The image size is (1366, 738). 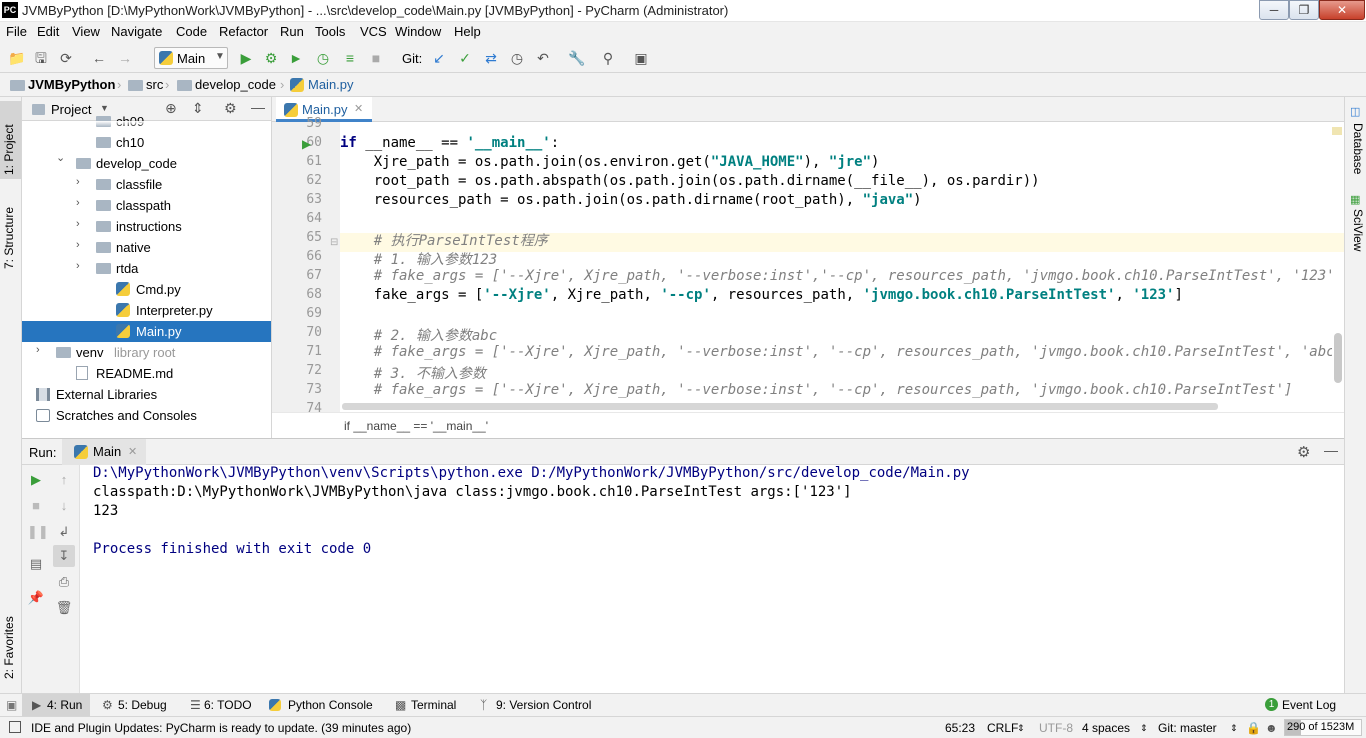 I want to click on tree-row: Main.py, so click(x=146, y=331).